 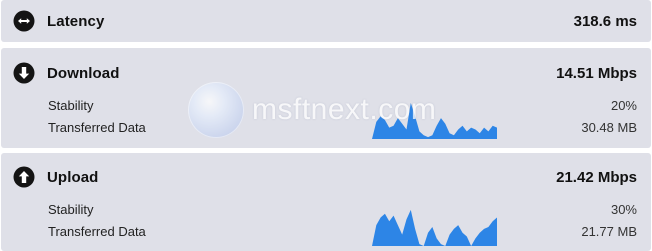 I want to click on download-header: Download 14.51 Mbps, so click(x=325, y=73).